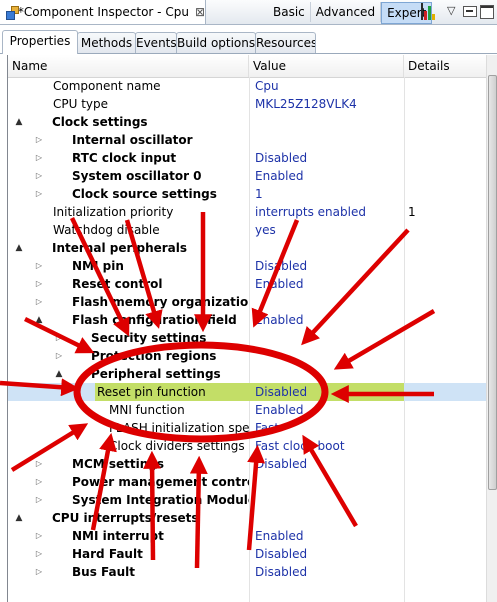 Image resolution: width=497 pixels, height=602 pixels. What do you see at coordinates (285, 42) in the screenshot?
I see `tab-resources: Resources` at bounding box center [285, 42].